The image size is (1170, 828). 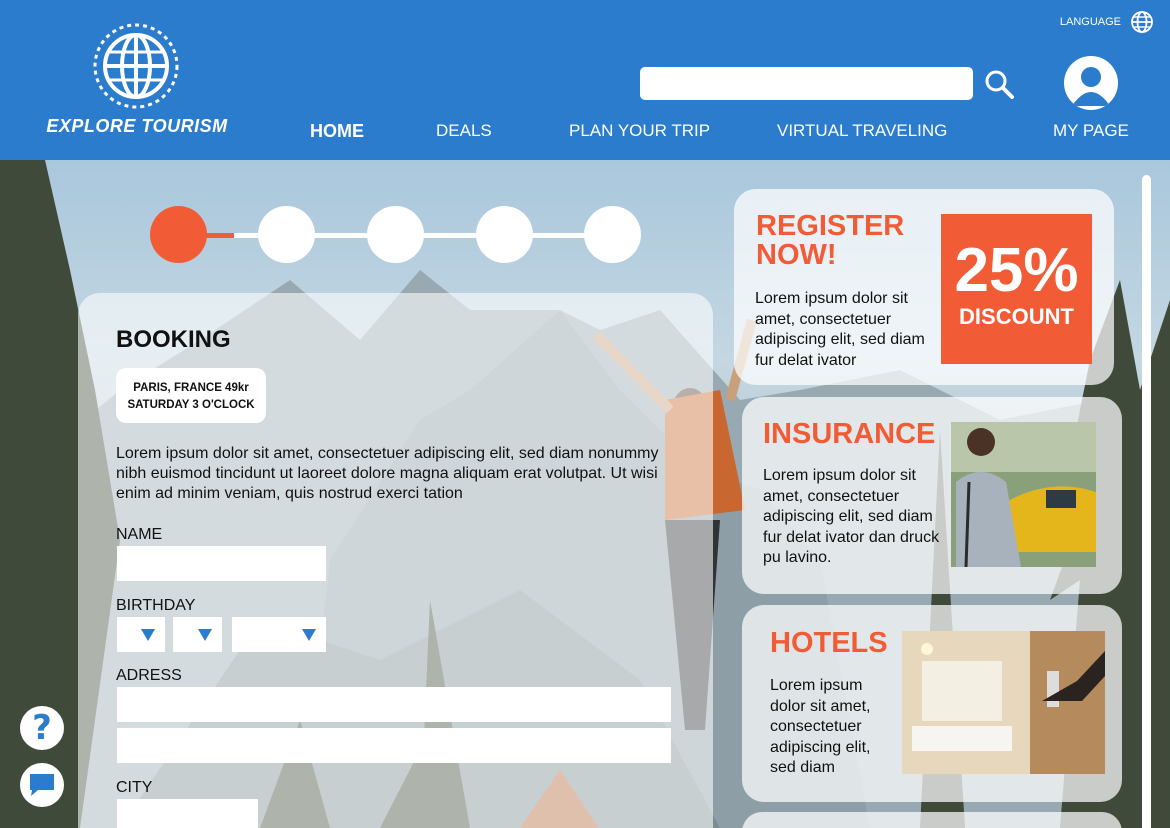 I want to click on nav-home: HOME, so click(x=337, y=131).